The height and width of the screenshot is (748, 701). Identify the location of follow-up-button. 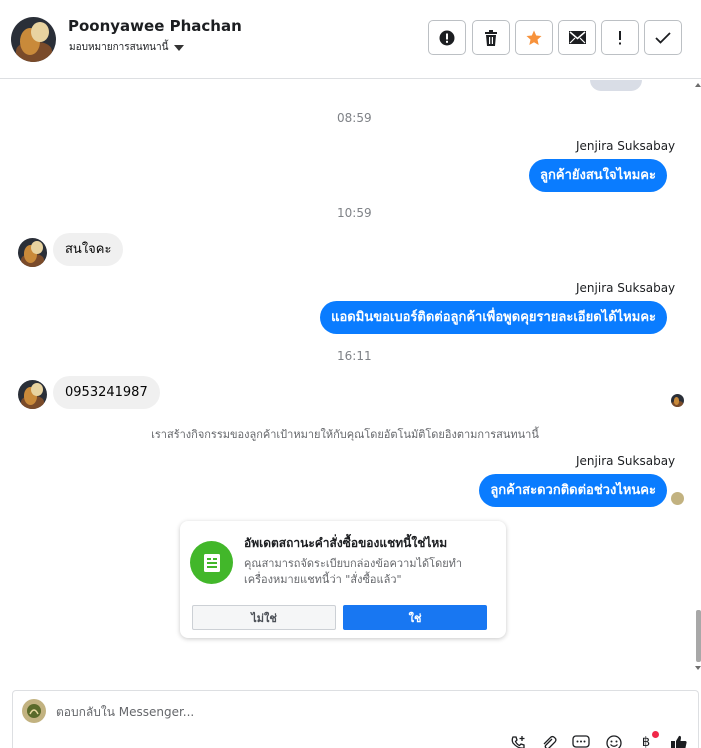
(620, 37).